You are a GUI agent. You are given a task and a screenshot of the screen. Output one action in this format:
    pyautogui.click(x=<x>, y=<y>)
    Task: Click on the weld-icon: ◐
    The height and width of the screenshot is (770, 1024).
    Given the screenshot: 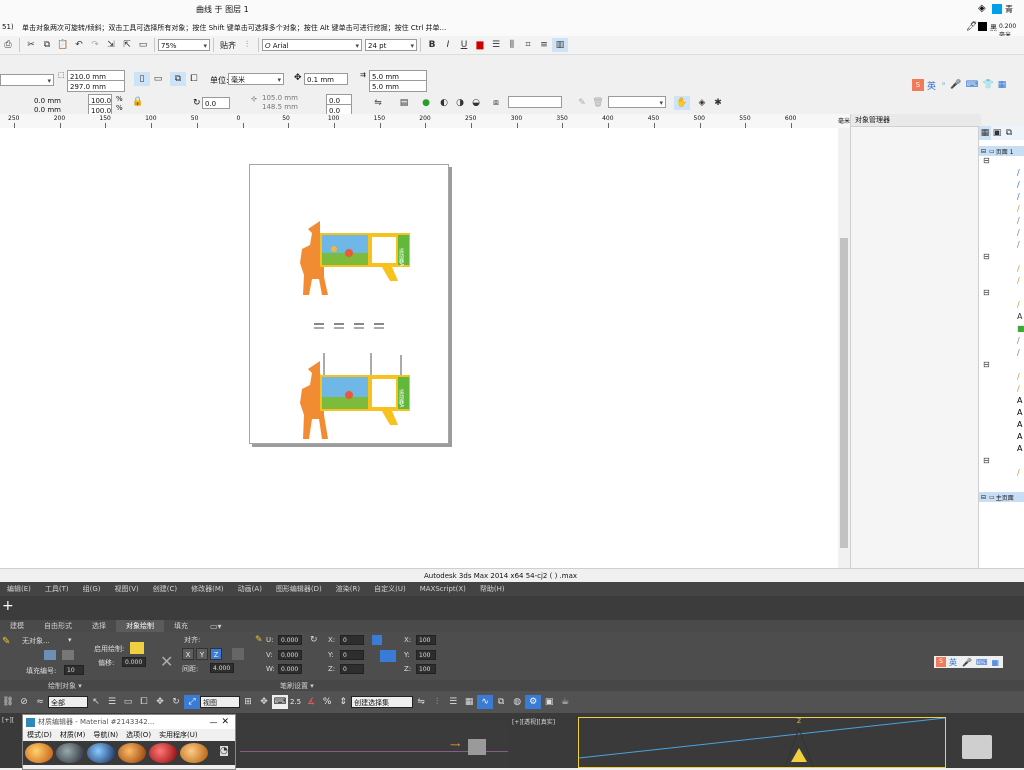 What is the action you would take?
    pyautogui.click(x=444, y=103)
    